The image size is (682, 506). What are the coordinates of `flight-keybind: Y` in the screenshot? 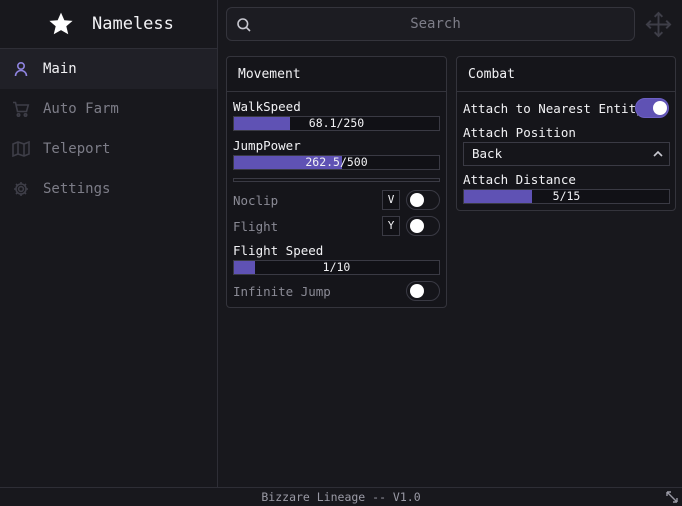 It's located at (391, 226).